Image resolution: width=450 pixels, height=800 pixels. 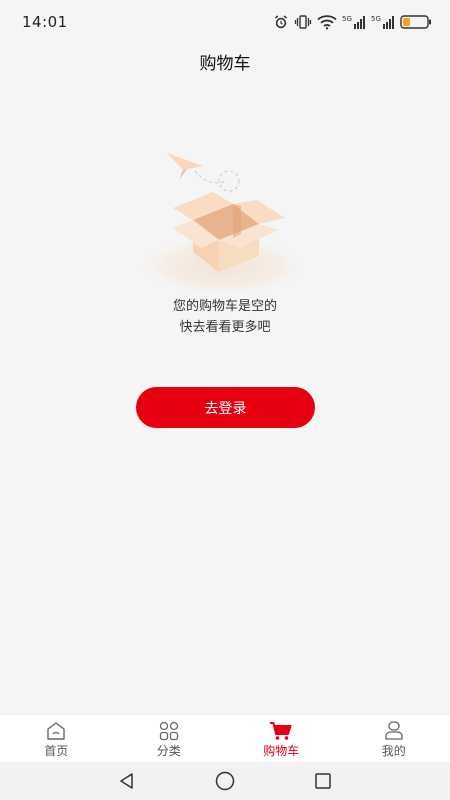 I want to click on header: 购物车, so click(x=225, y=61).